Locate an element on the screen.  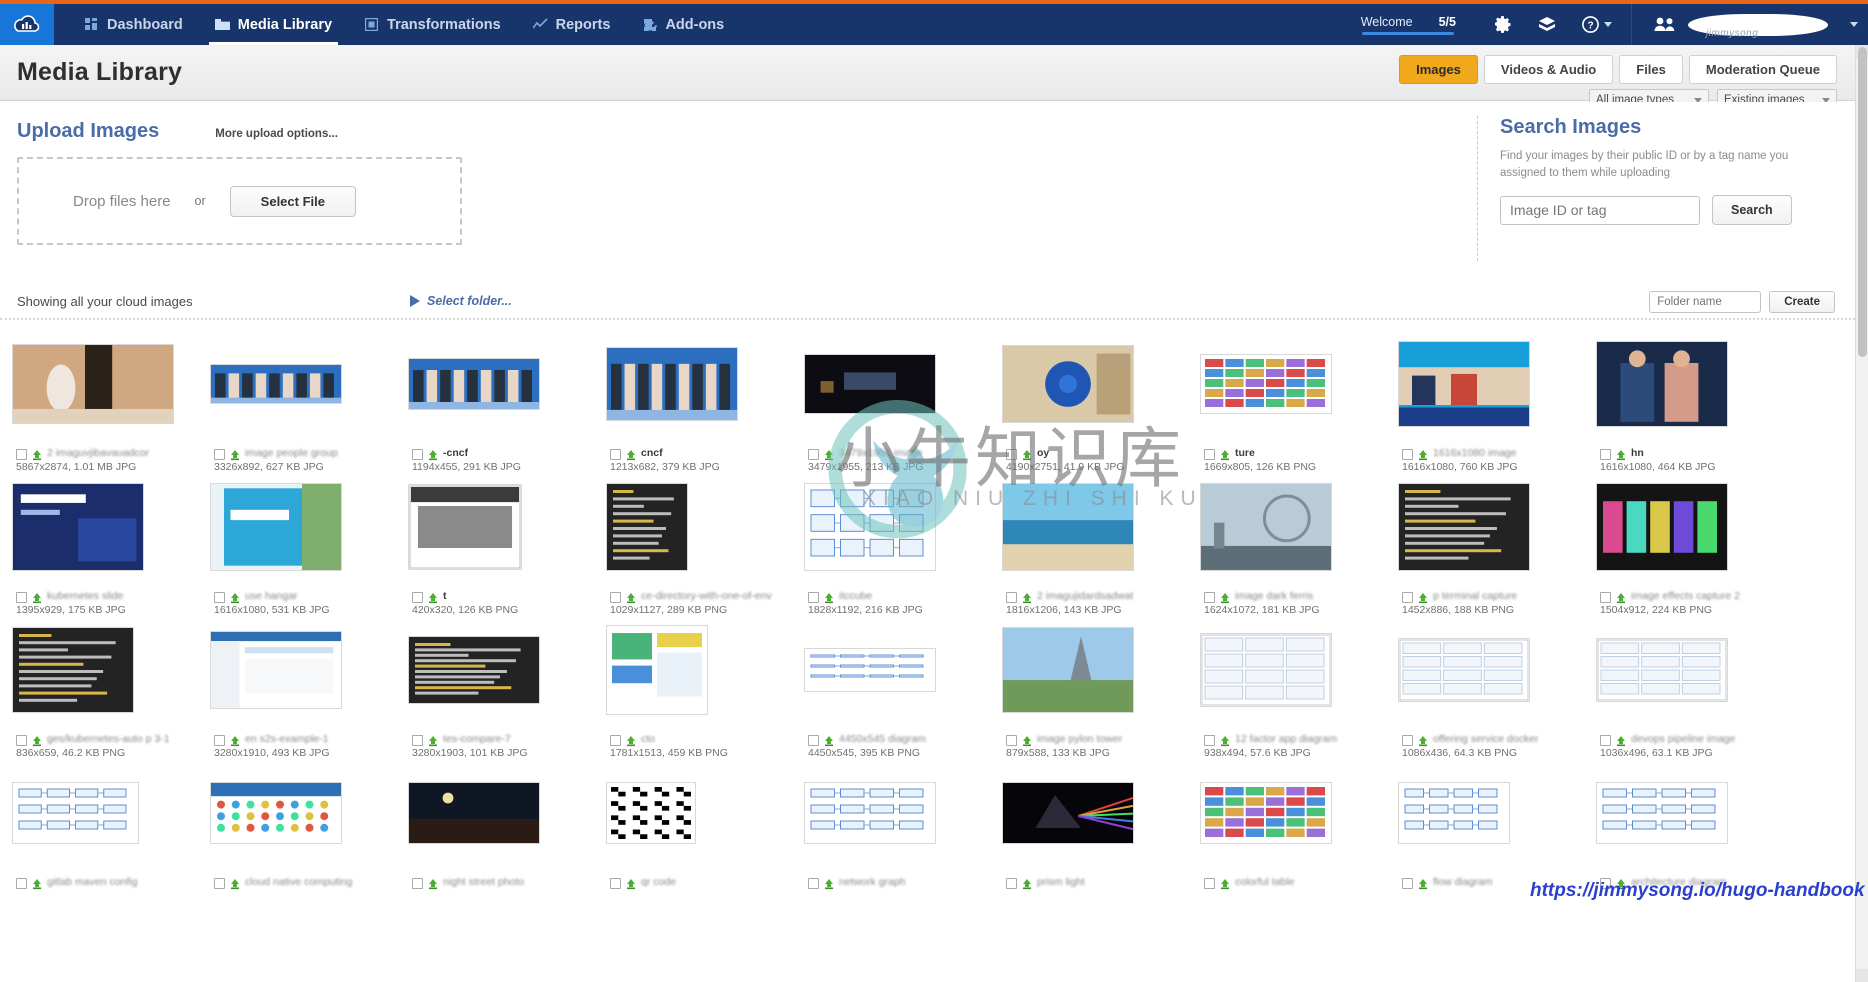
folder-name-input is located at coordinates (1705, 302).